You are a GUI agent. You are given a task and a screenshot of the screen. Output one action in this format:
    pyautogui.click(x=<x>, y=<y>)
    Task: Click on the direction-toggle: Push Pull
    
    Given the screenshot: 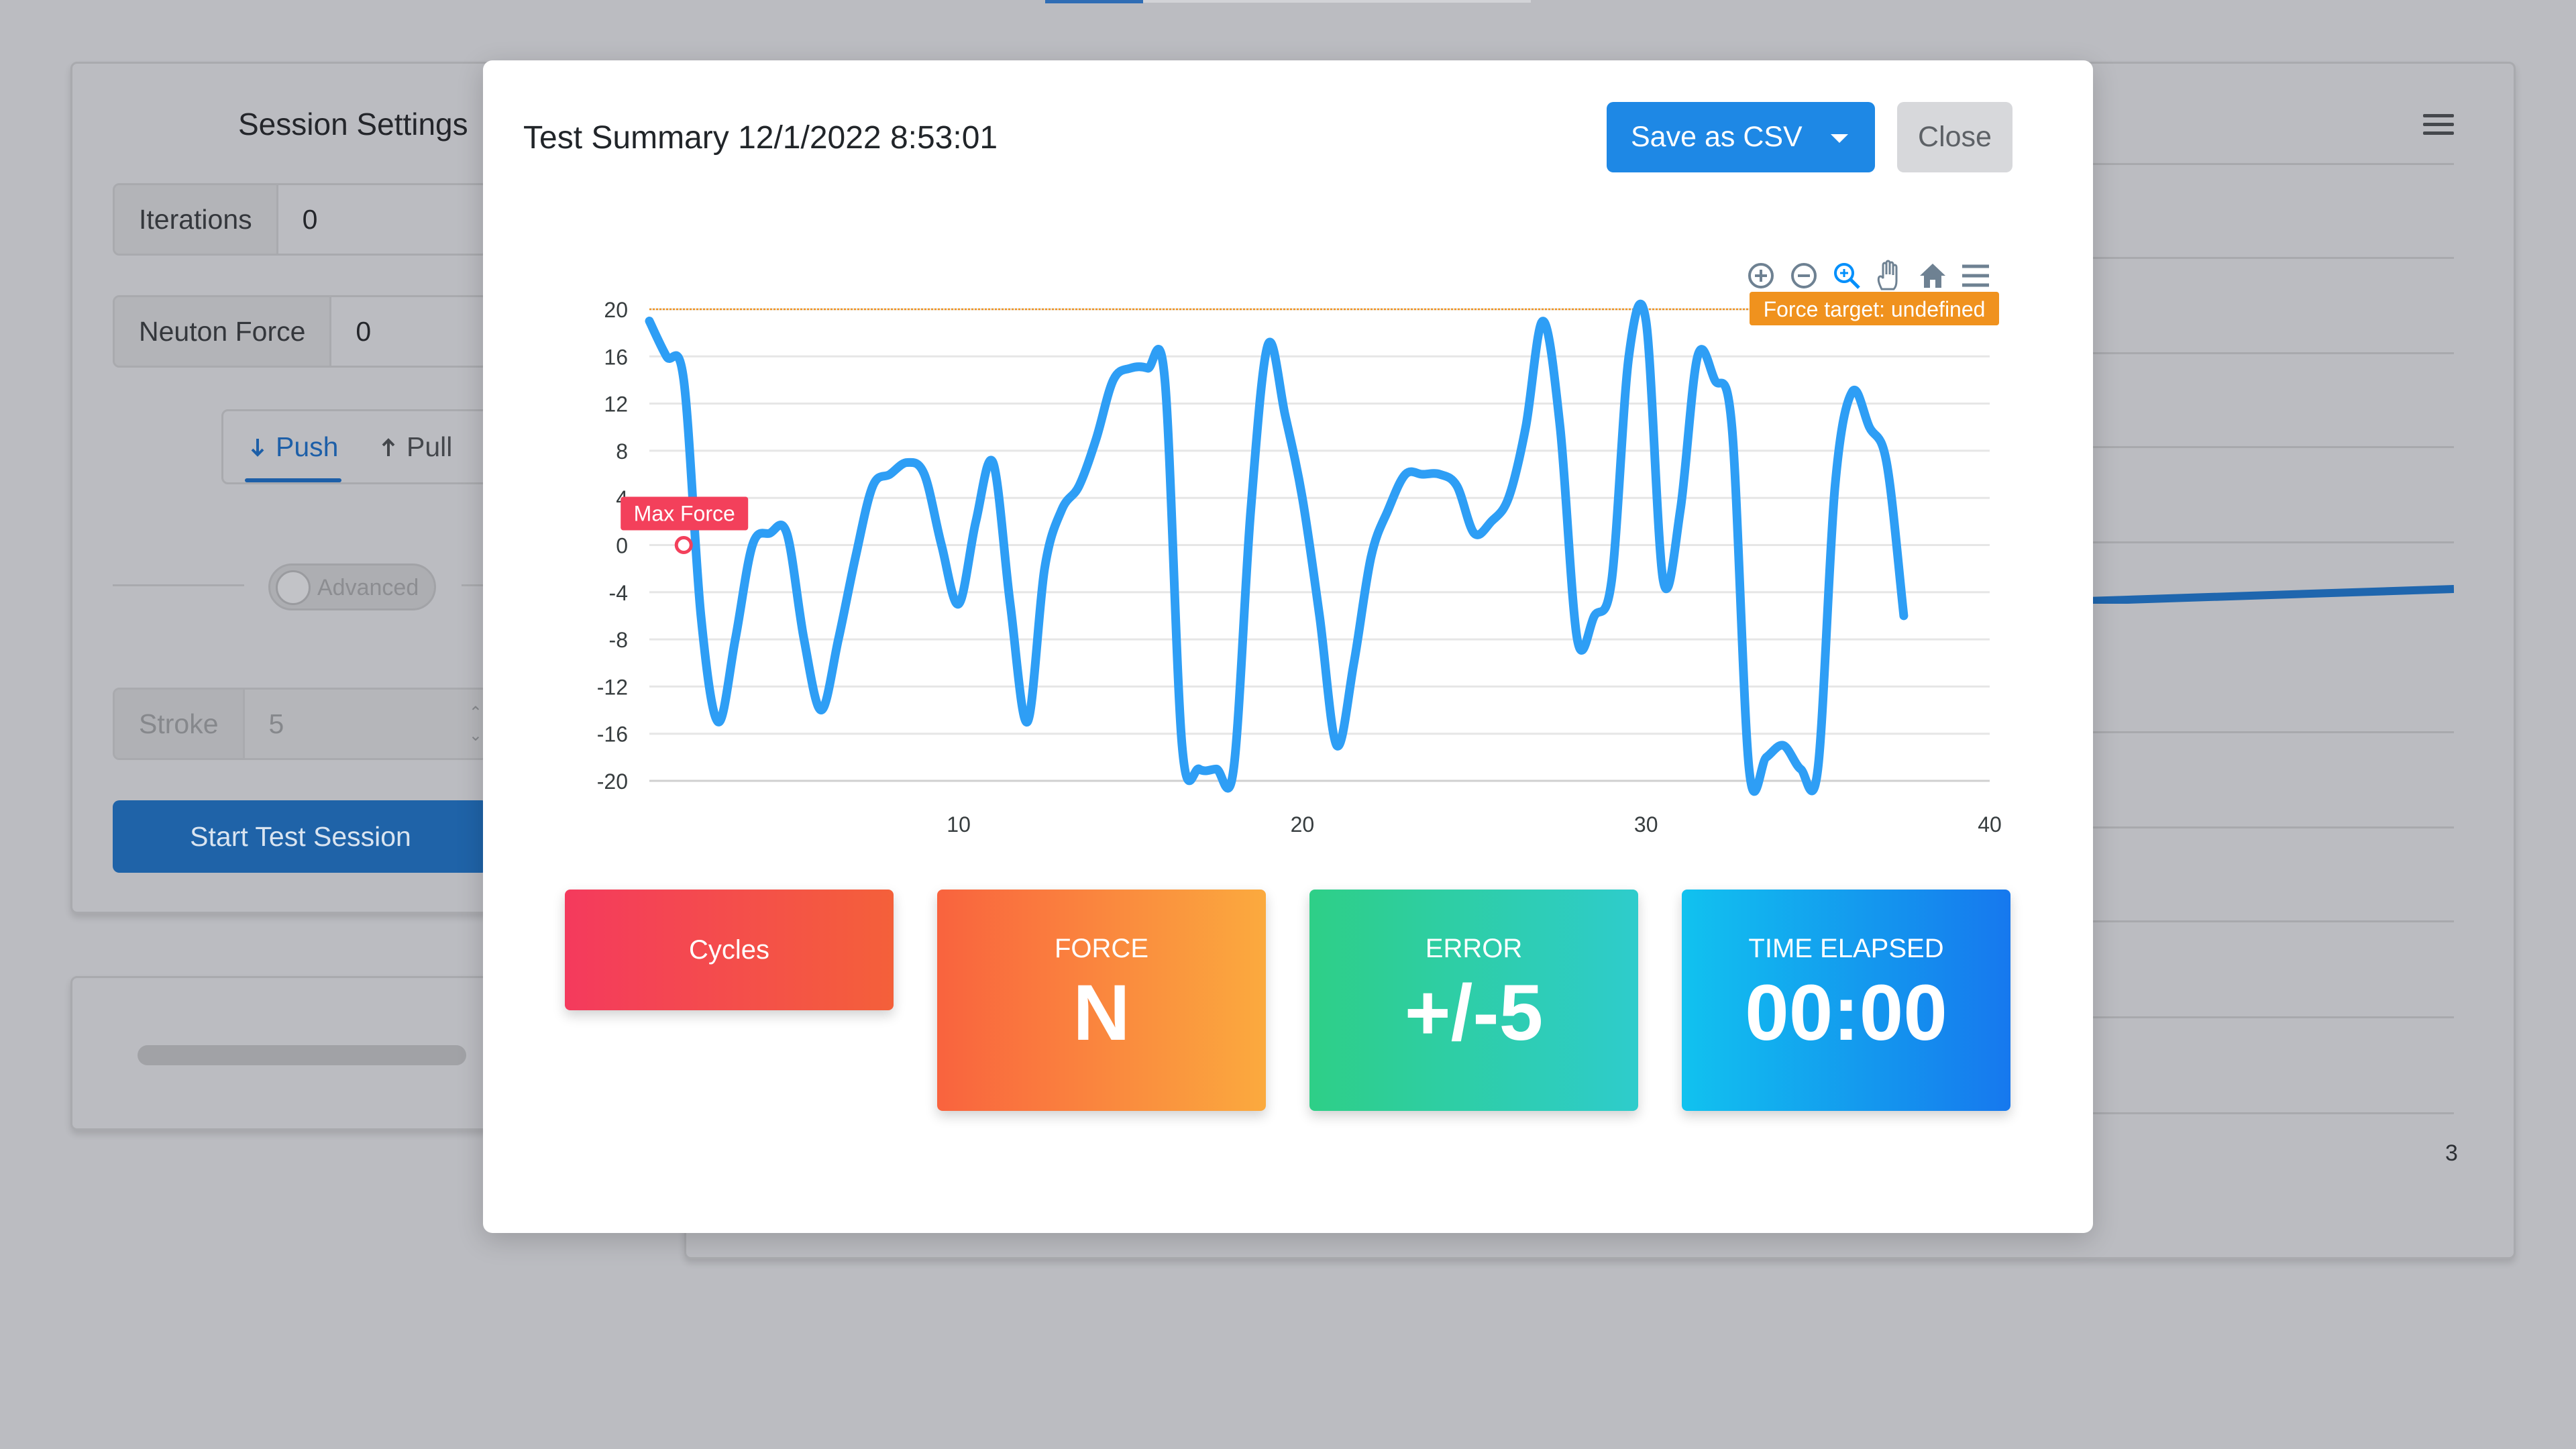 What is the action you would take?
    pyautogui.click(x=355, y=446)
    